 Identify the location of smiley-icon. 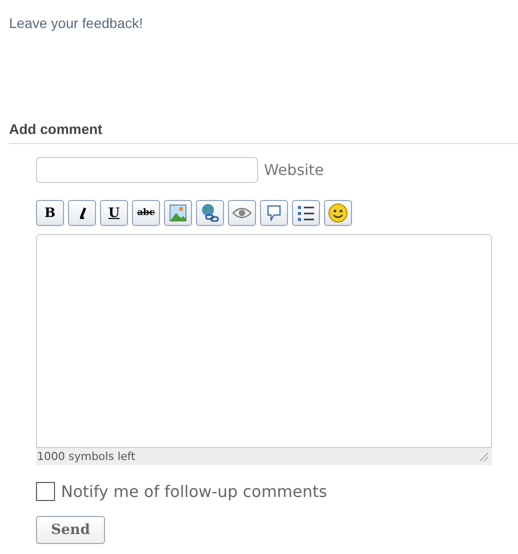
(338, 213).